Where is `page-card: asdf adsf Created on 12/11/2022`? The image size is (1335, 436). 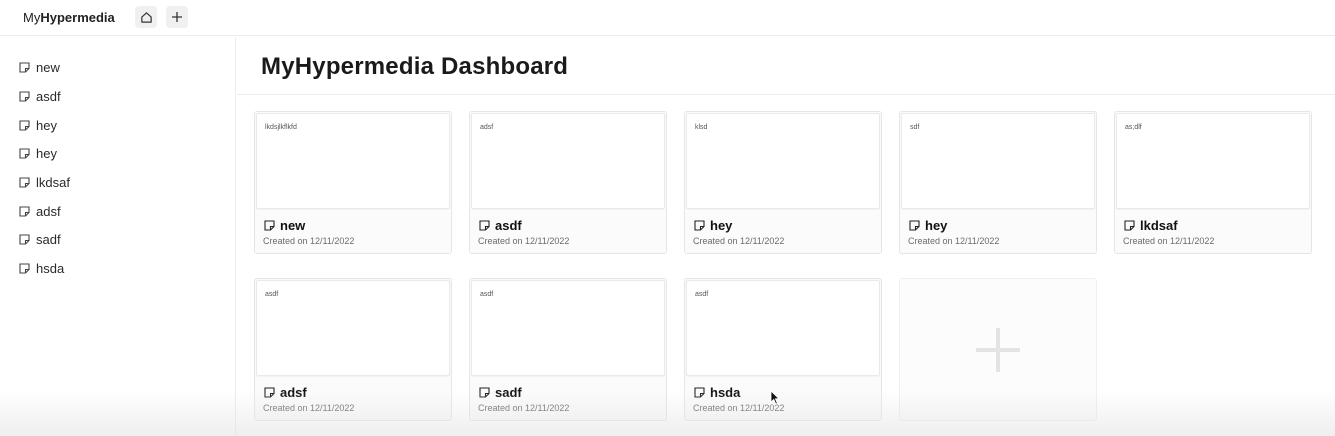 page-card: asdf adsf Created on 12/11/2022 is located at coordinates (353, 349).